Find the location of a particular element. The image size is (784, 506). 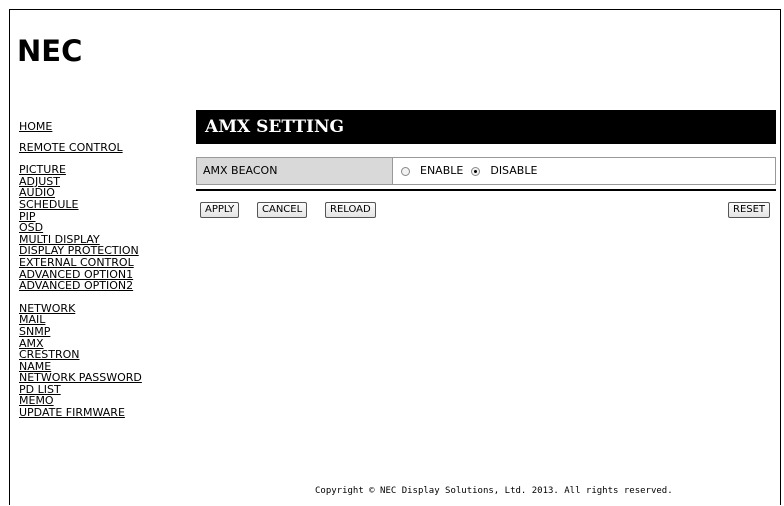

cancel-button: CANCEL is located at coordinates (282, 210).